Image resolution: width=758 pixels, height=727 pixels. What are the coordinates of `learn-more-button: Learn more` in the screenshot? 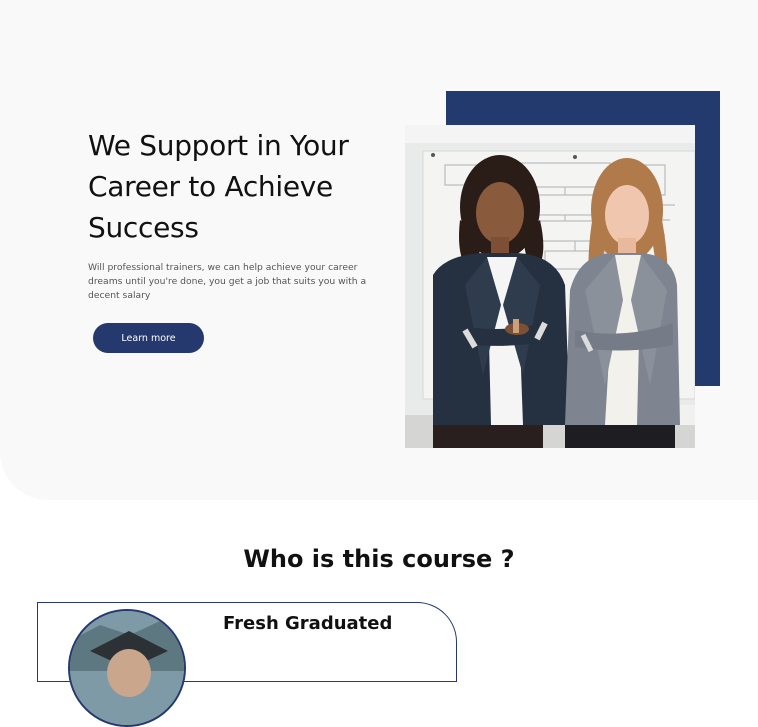 It's located at (148, 338).